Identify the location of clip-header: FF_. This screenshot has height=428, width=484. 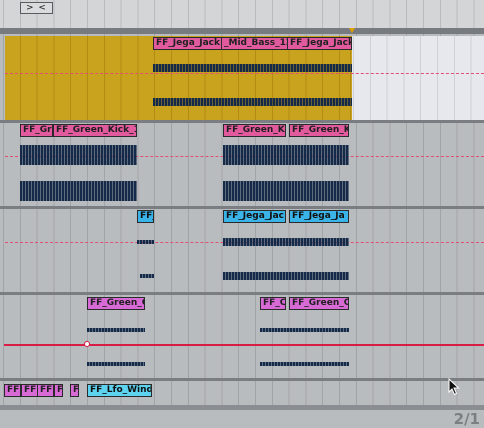
(145, 216).